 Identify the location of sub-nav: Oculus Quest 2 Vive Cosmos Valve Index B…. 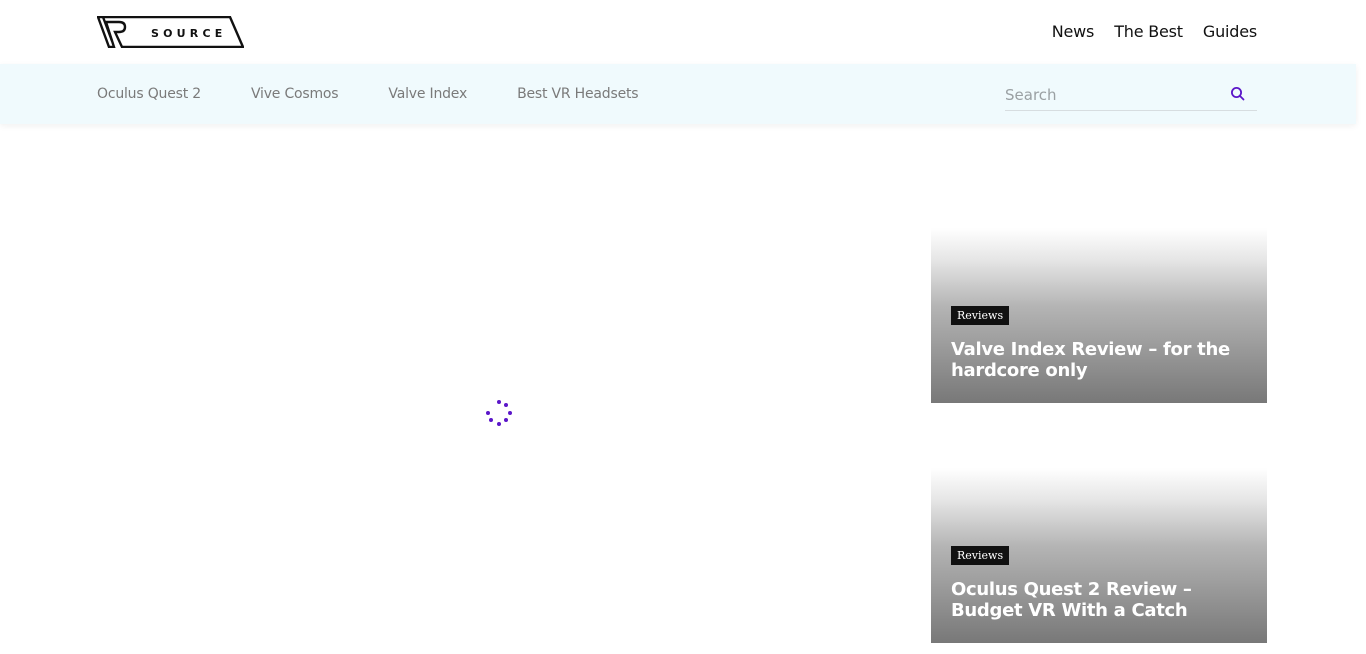
(368, 94).